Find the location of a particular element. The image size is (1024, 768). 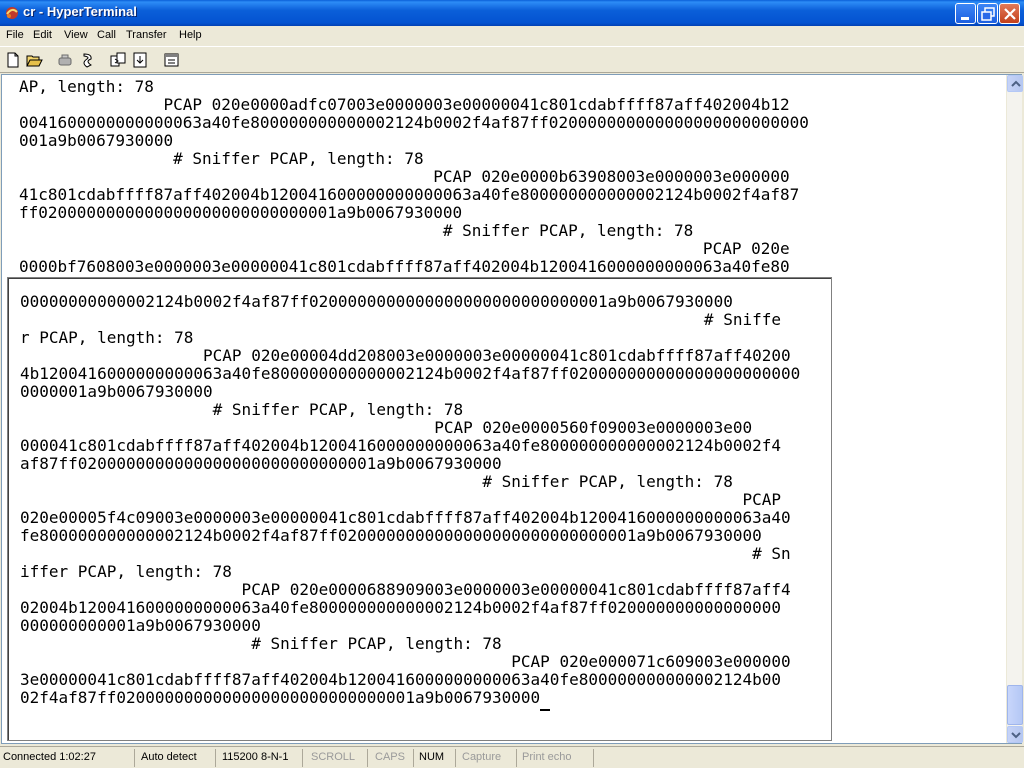

close-icon is located at coordinates (1010, 14).